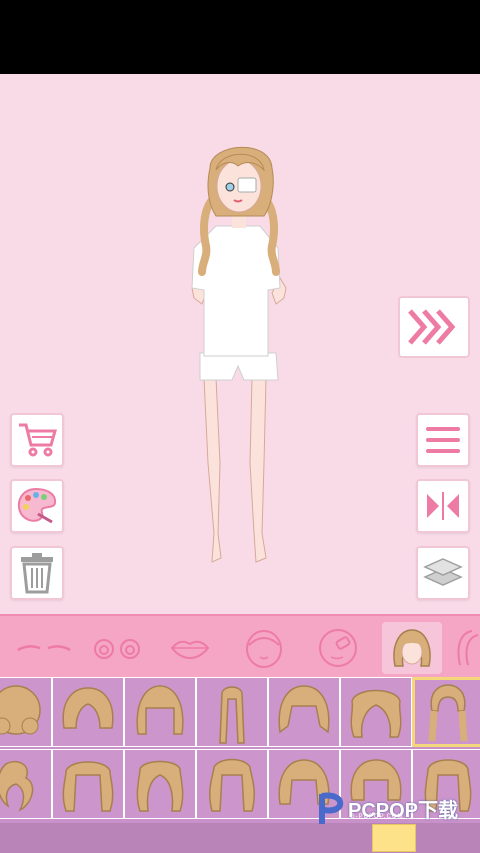 This screenshot has width=480, height=853. What do you see at coordinates (239, 354) in the screenshot?
I see `character-figure` at bounding box center [239, 354].